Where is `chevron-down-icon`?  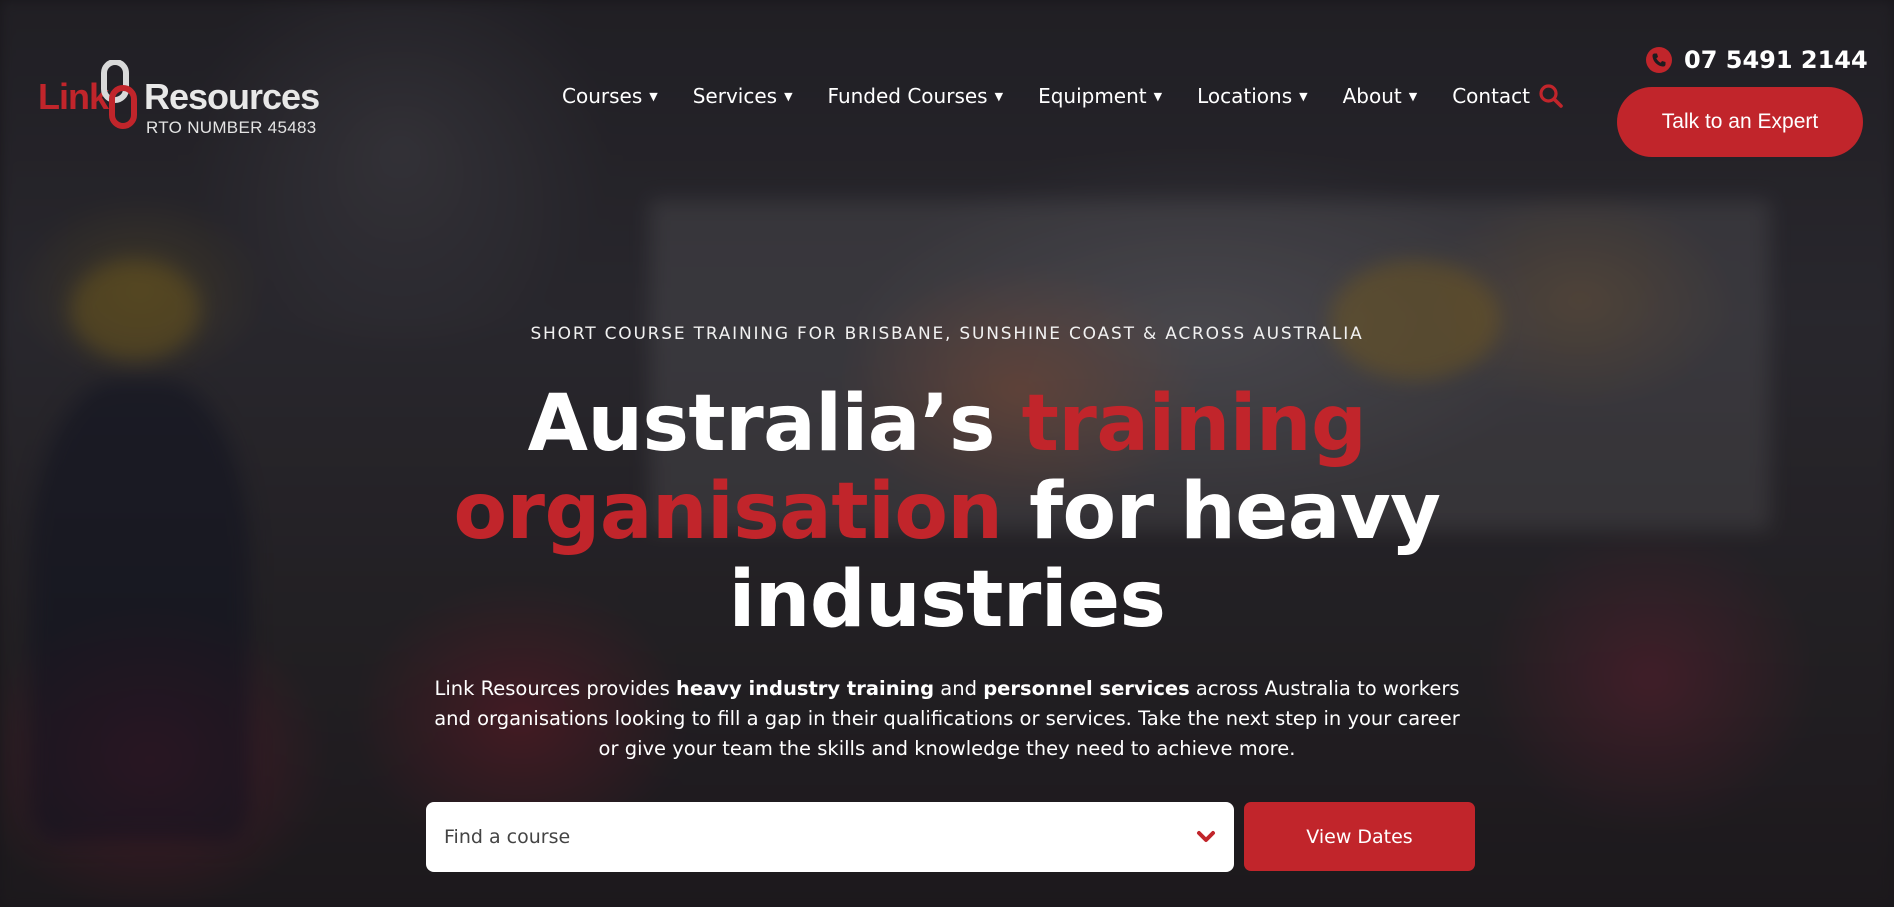 chevron-down-icon is located at coordinates (1206, 836).